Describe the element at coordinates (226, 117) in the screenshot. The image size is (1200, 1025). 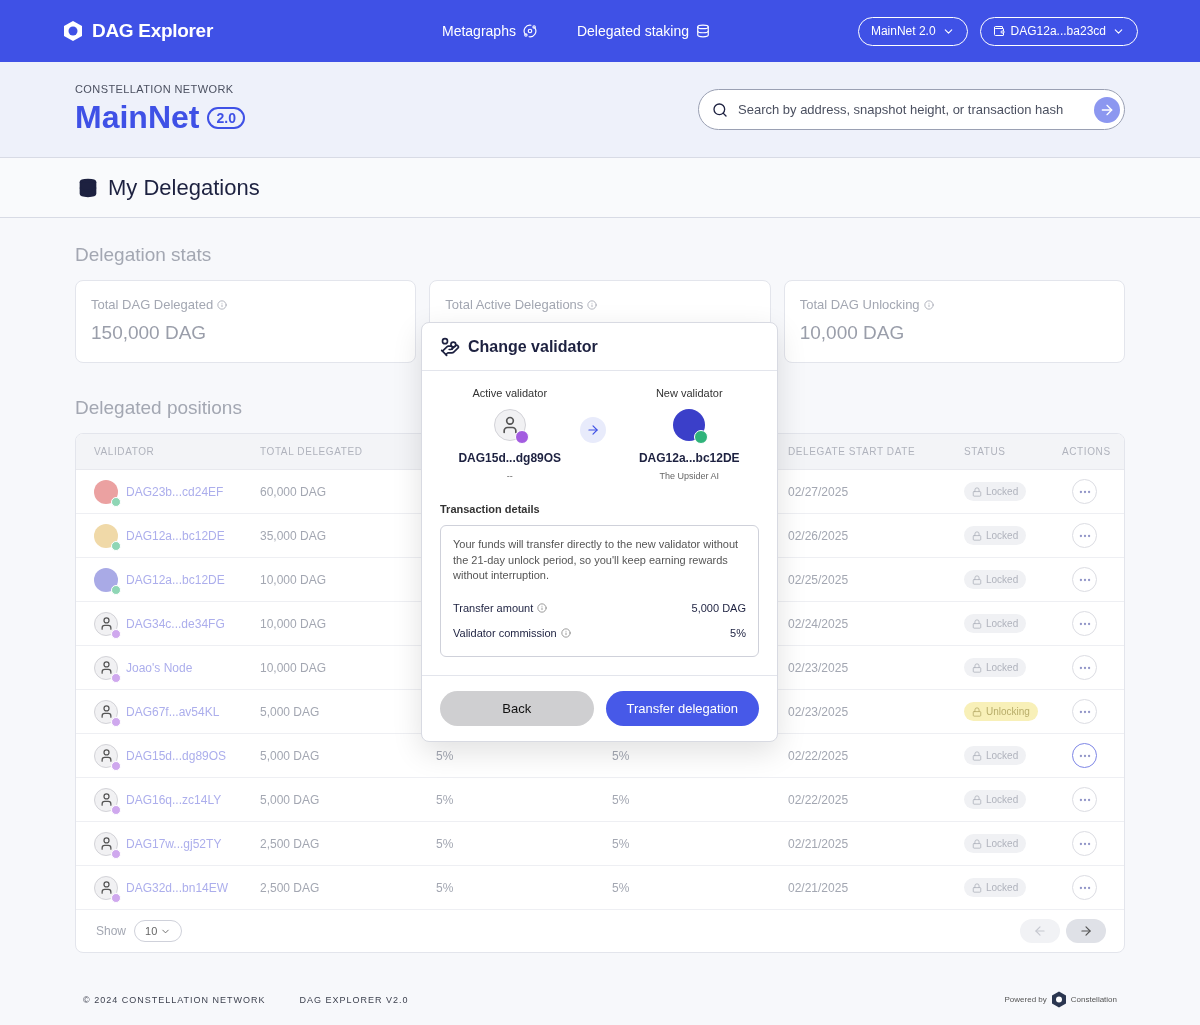
I see `version-badge: 2.0` at that location.